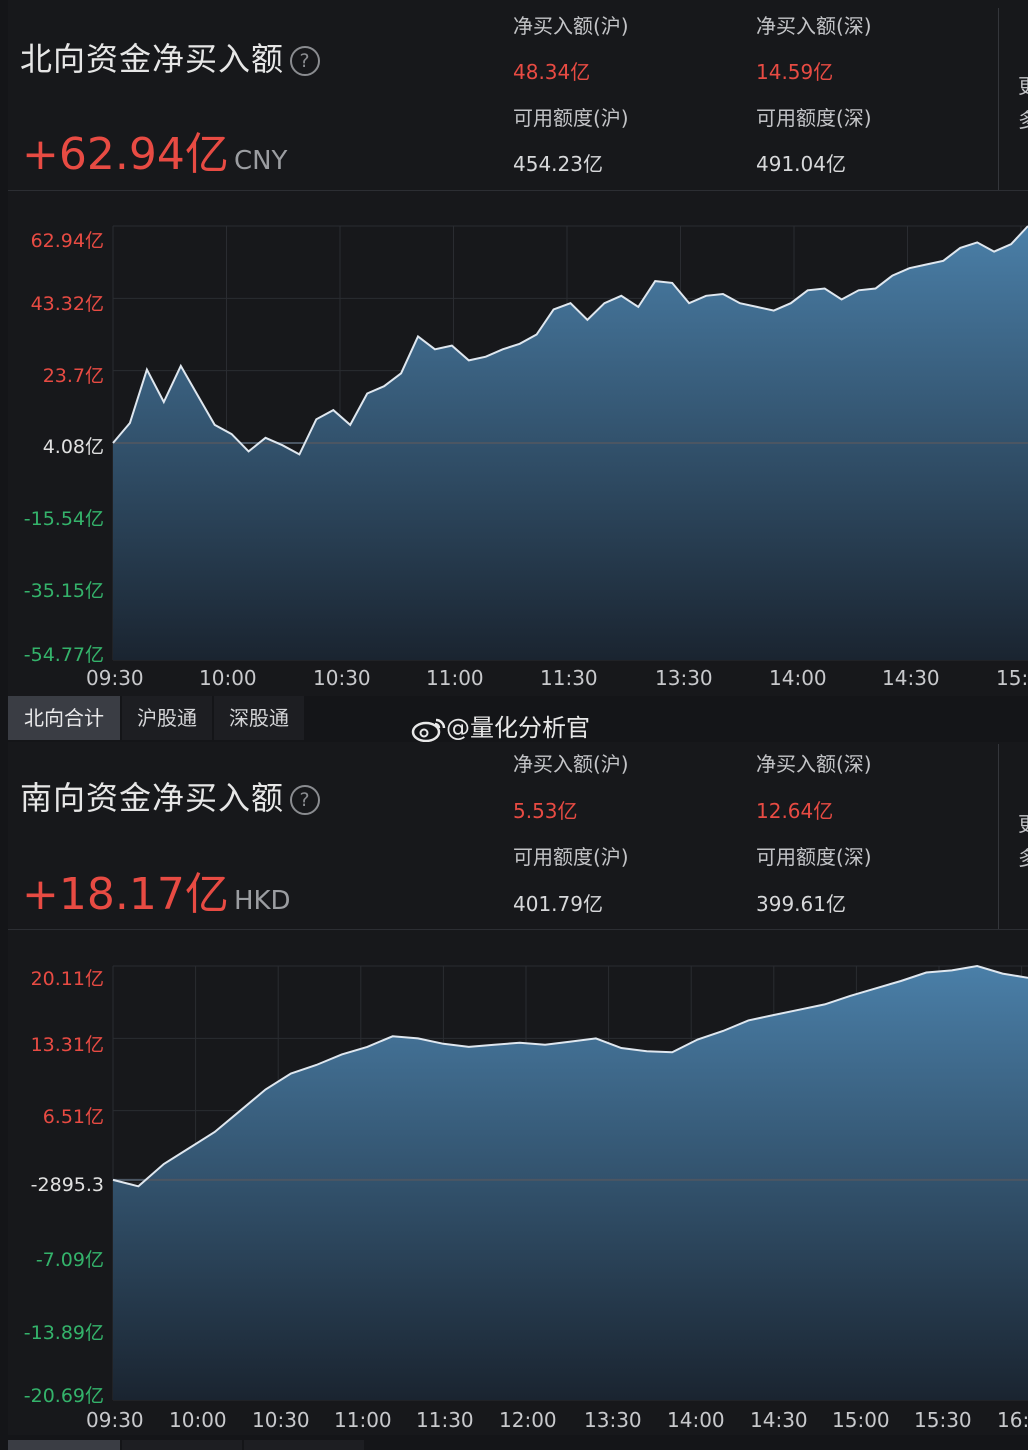  I want to click on south-quota-value-sh: 401.79亿, so click(558, 904).